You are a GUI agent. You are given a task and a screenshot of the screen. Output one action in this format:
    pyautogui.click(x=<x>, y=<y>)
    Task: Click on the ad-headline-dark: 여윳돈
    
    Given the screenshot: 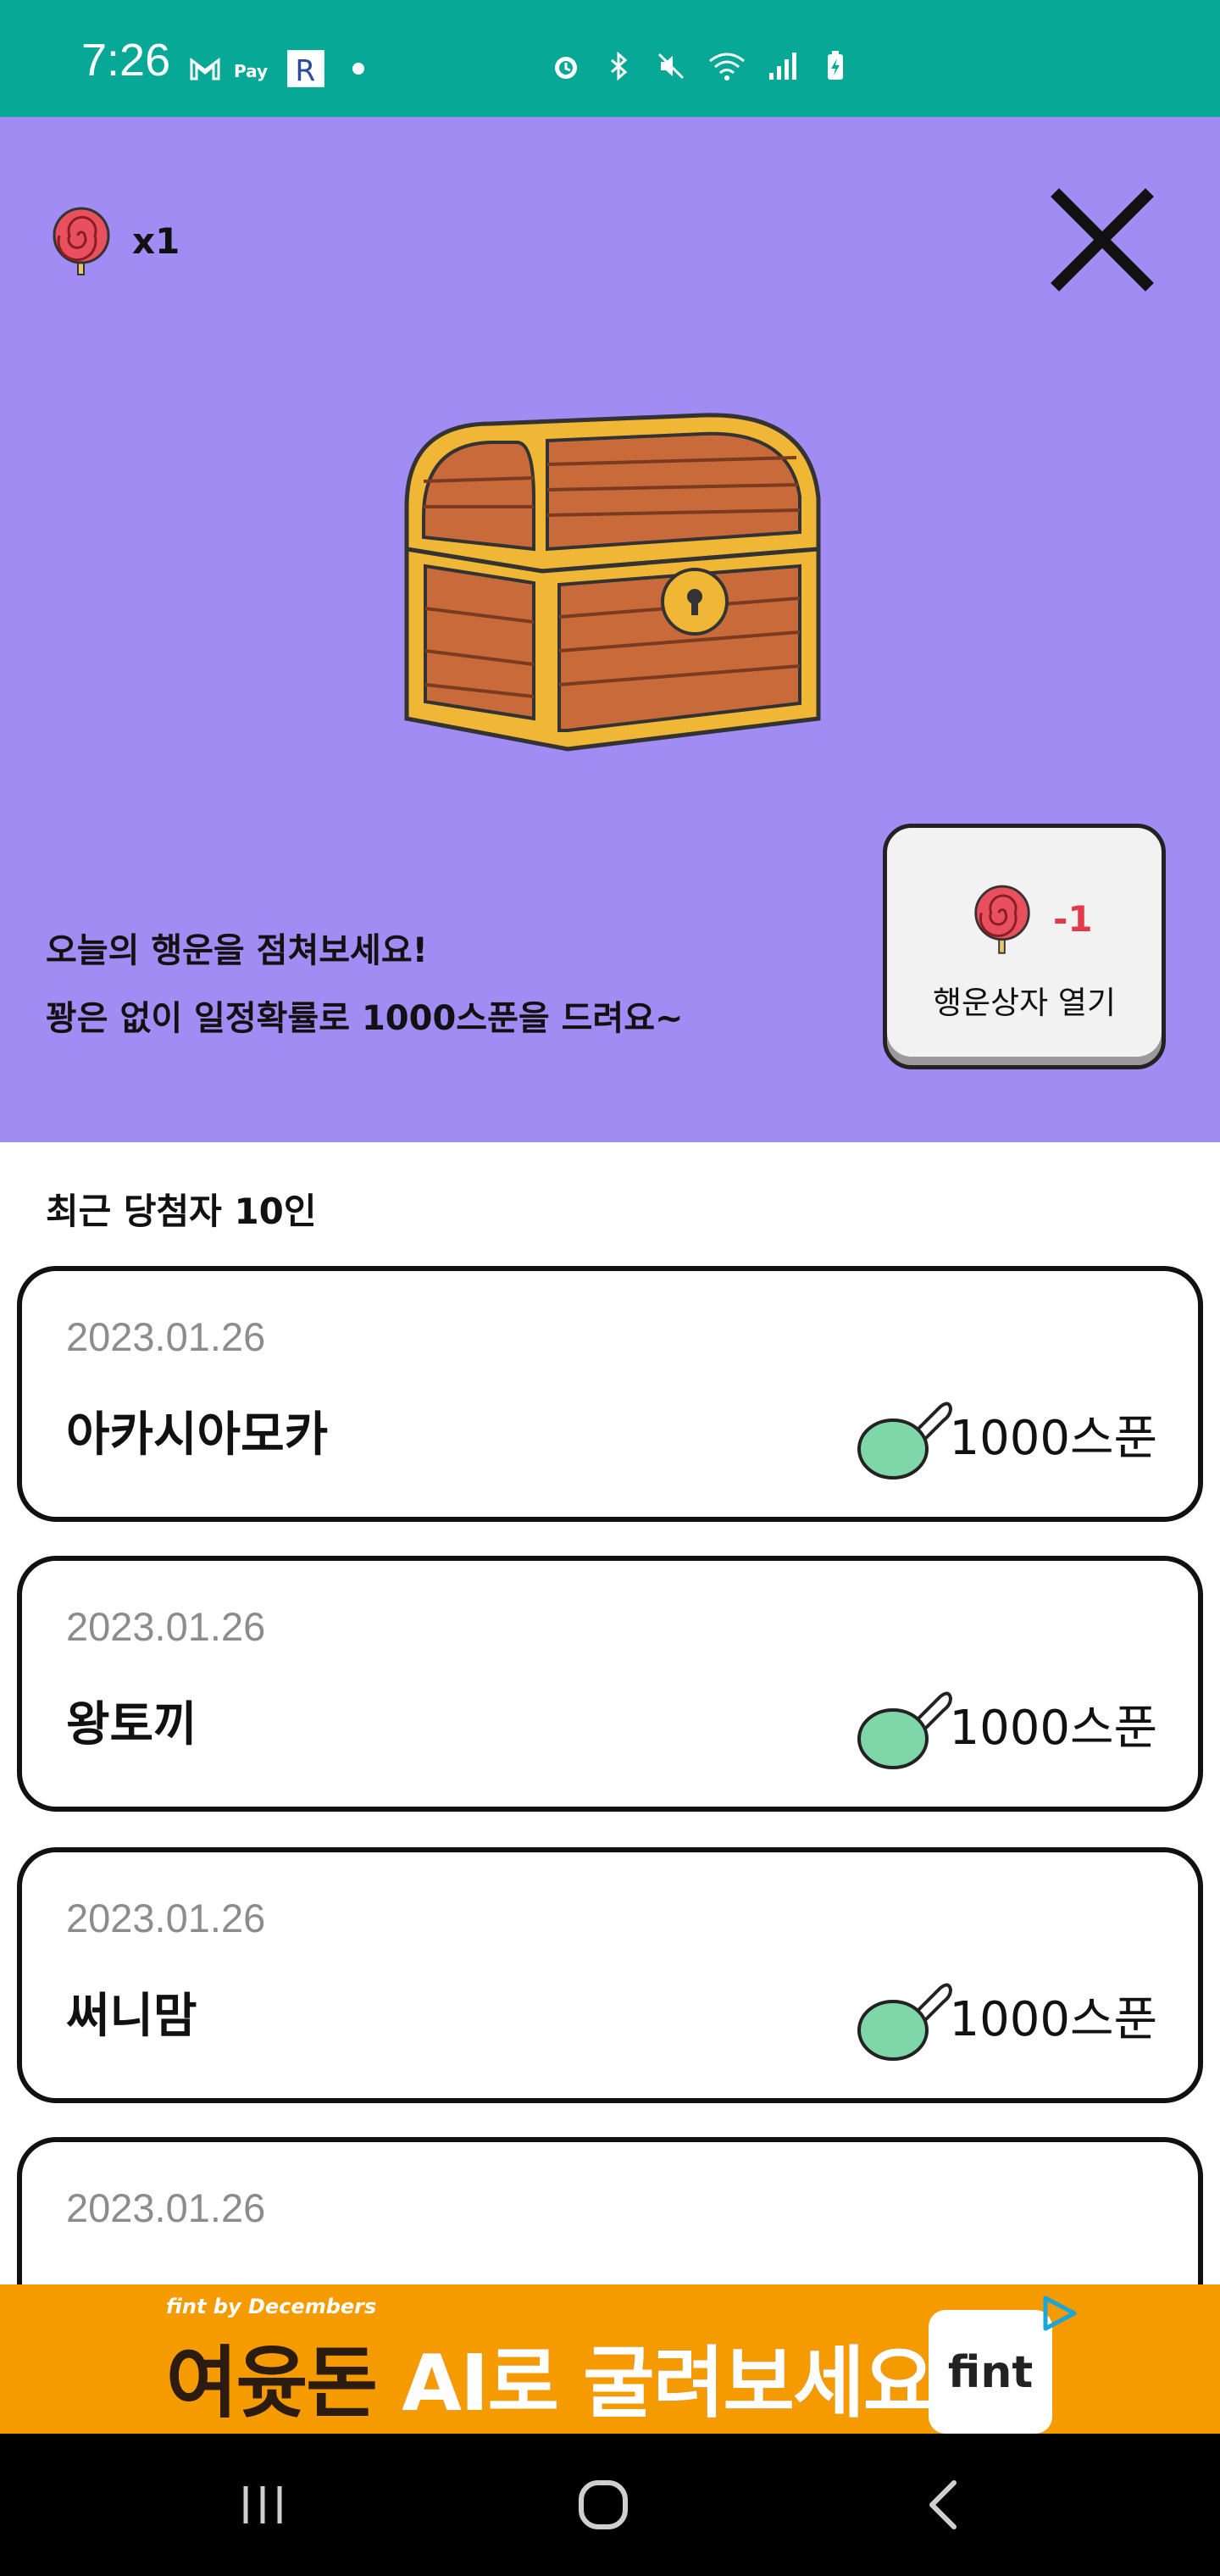 What is the action you would take?
    pyautogui.click(x=272, y=2383)
    